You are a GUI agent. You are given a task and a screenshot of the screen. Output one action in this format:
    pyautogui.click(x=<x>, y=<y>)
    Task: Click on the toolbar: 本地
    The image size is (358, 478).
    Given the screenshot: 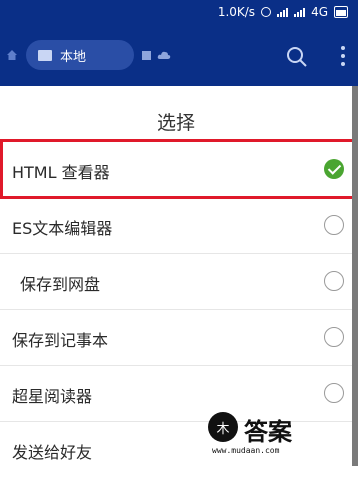 What is the action you would take?
    pyautogui.click(x=179, y=56)
    